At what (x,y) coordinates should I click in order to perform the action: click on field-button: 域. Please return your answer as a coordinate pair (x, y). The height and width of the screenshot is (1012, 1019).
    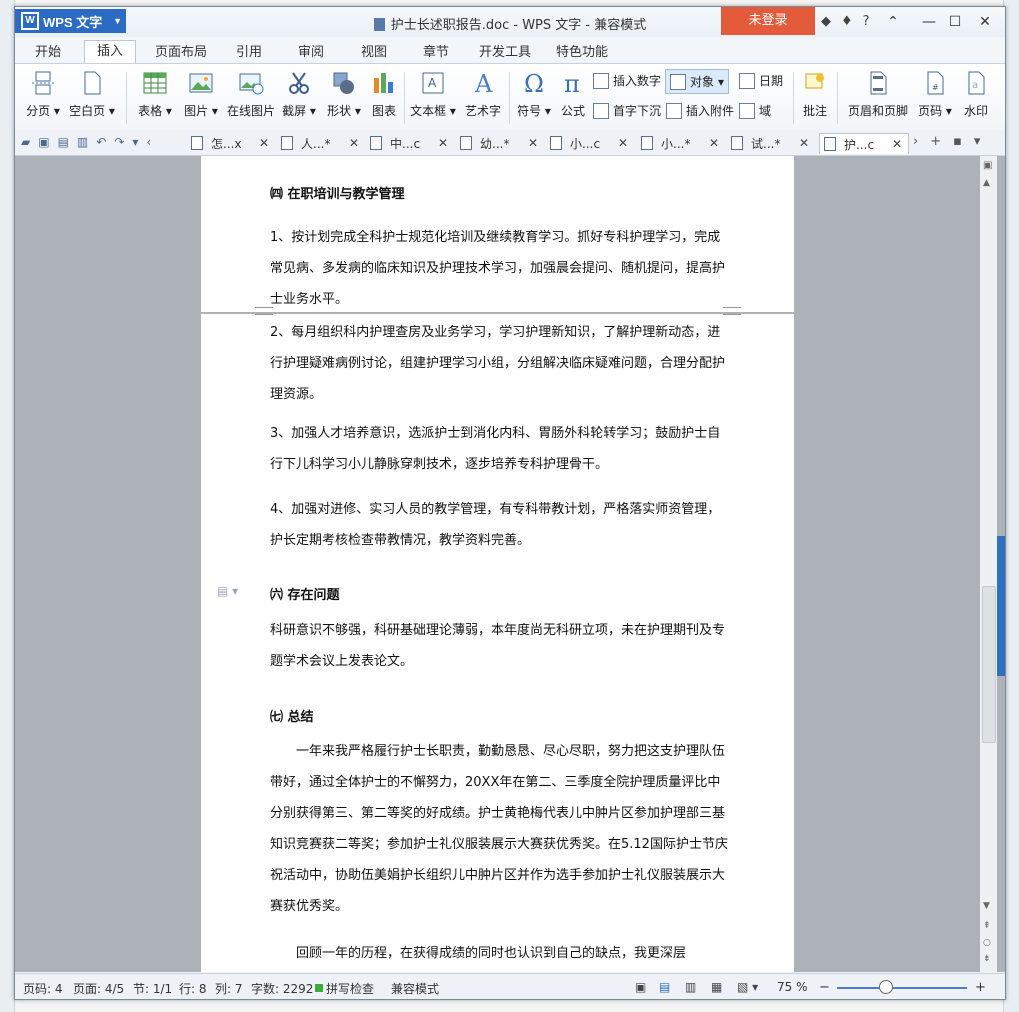
    Looking at the image, I should click on (755, 110).